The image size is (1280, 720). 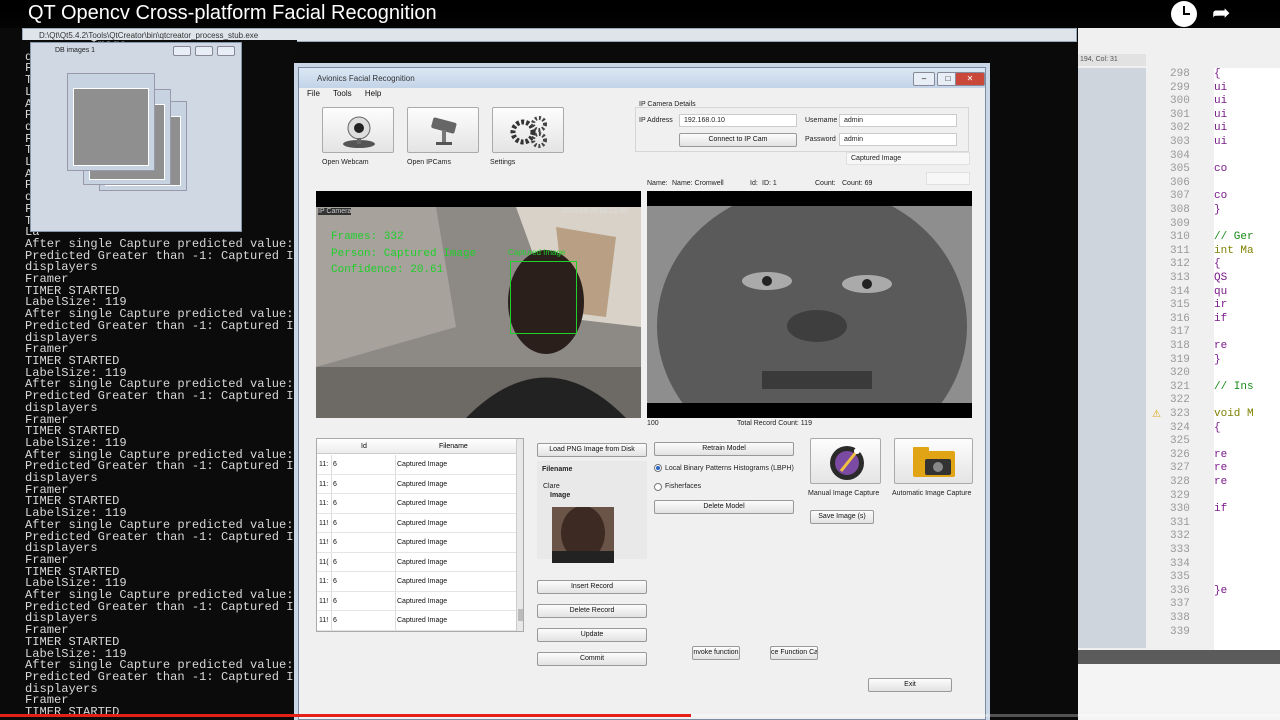 What do you see at coordinates (72, 712) in the screenshot?
I see `console-line: TIMER STARTED` at bounding box center [72, 712].